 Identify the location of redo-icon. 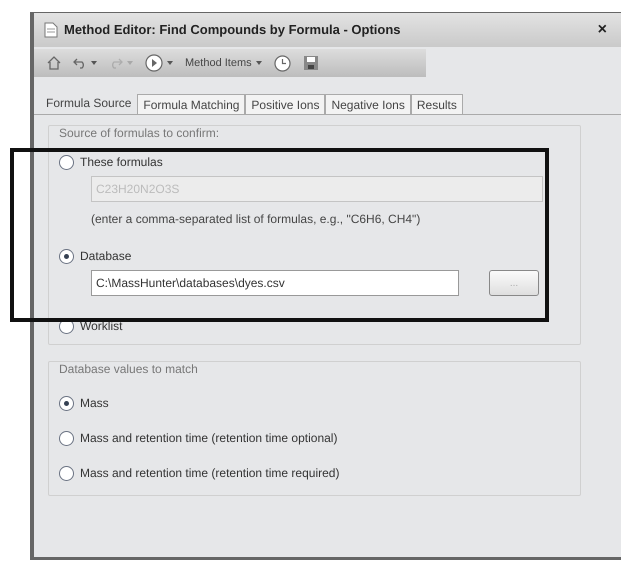
(116, 63).